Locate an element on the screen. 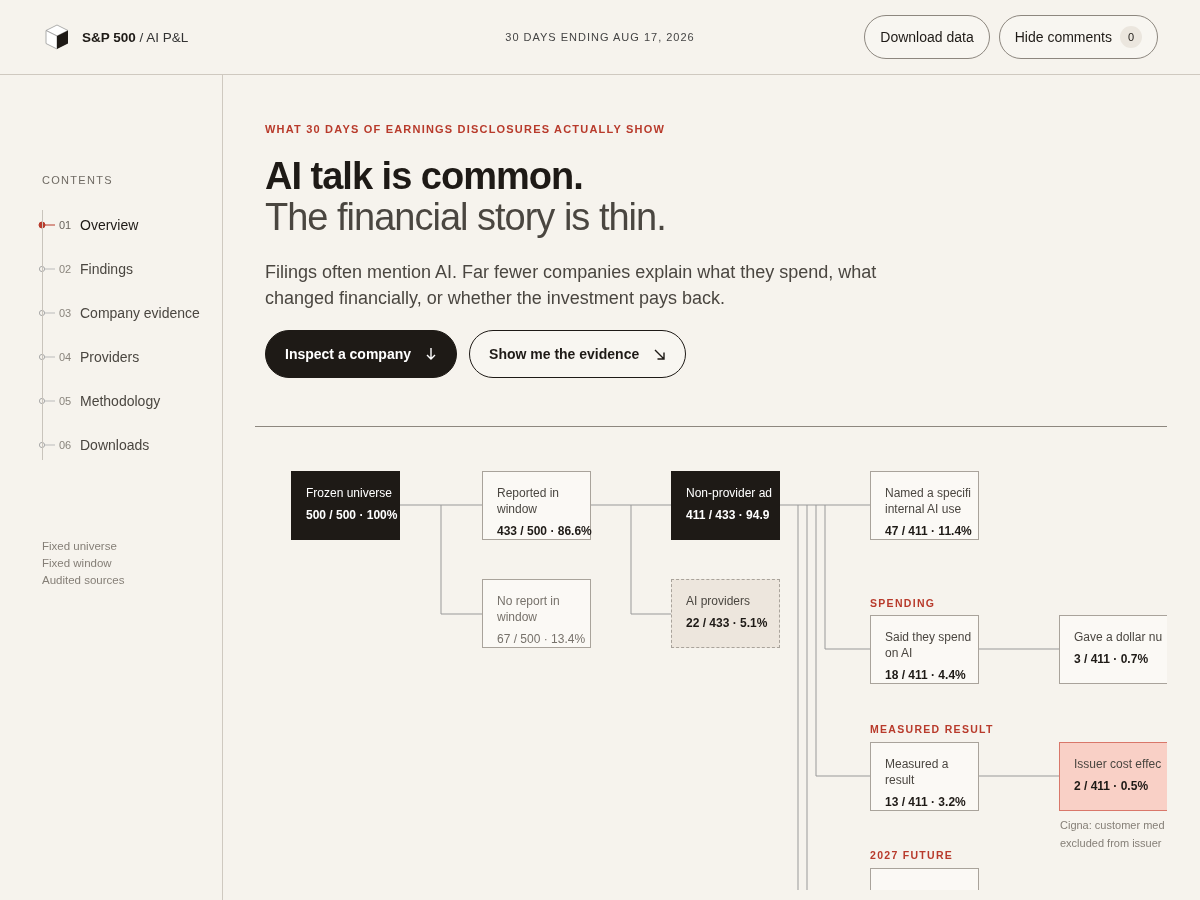  nav-item: 03 Company evidence is located at coordinates (130, 313).